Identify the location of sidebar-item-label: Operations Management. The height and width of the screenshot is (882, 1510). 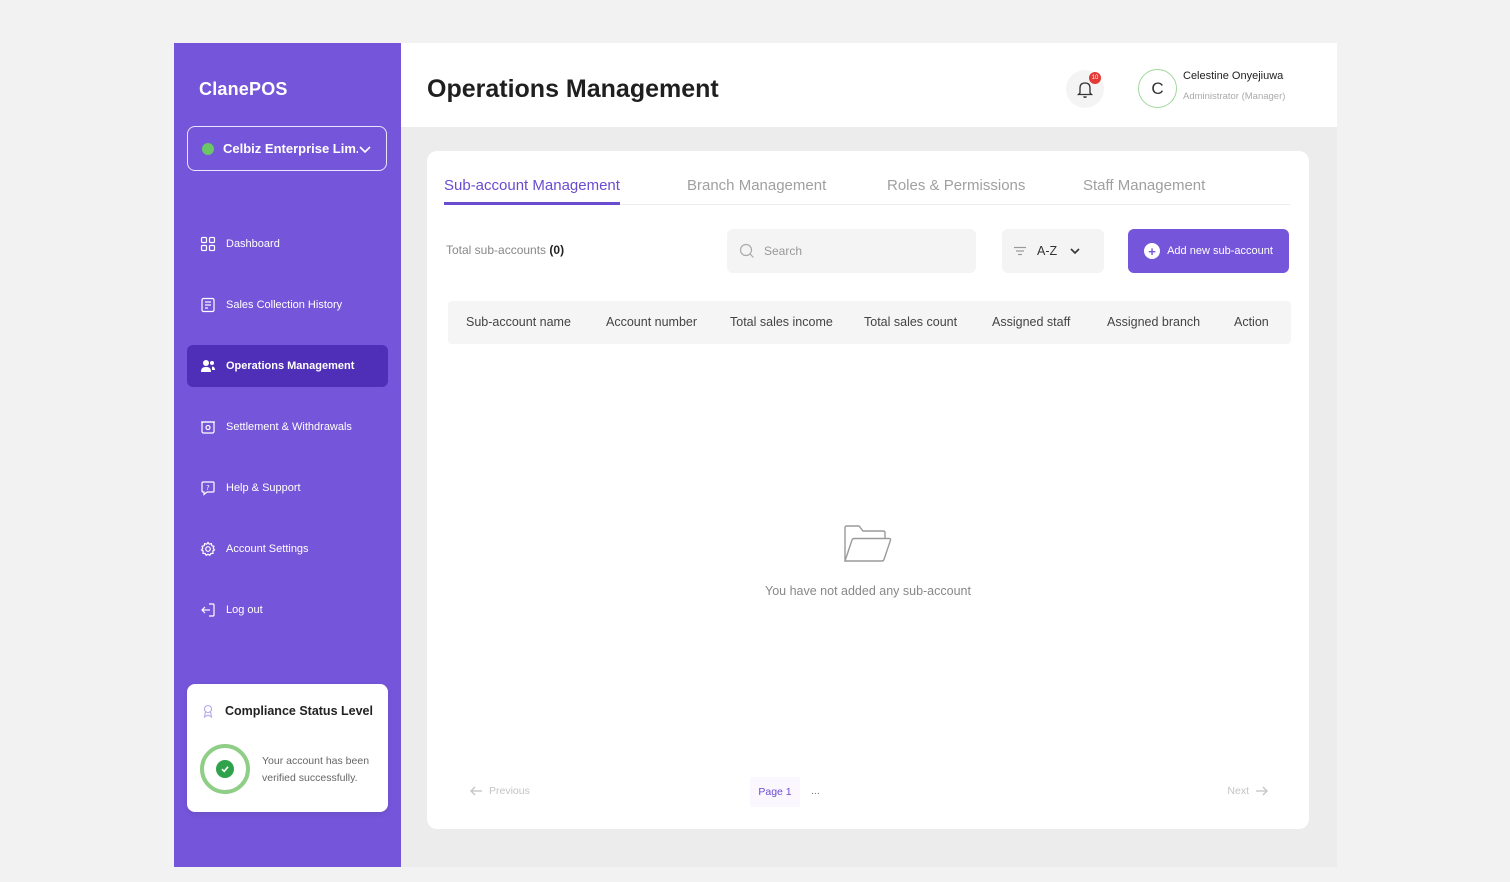
(290, 366).